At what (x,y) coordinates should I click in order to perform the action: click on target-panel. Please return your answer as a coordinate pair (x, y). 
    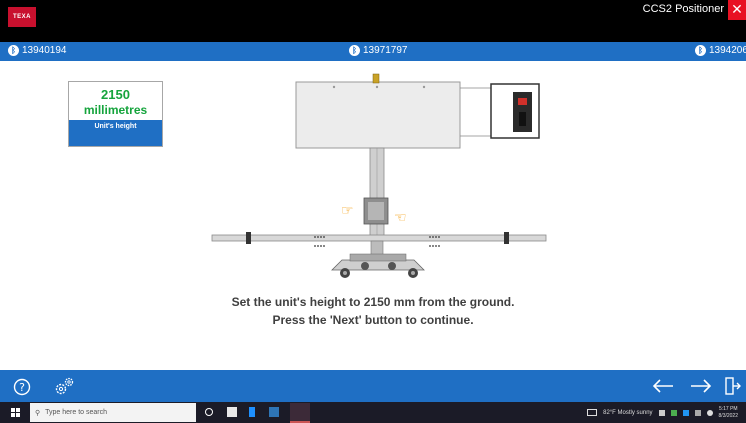
    Looking at the image, I should click on (378, 115).